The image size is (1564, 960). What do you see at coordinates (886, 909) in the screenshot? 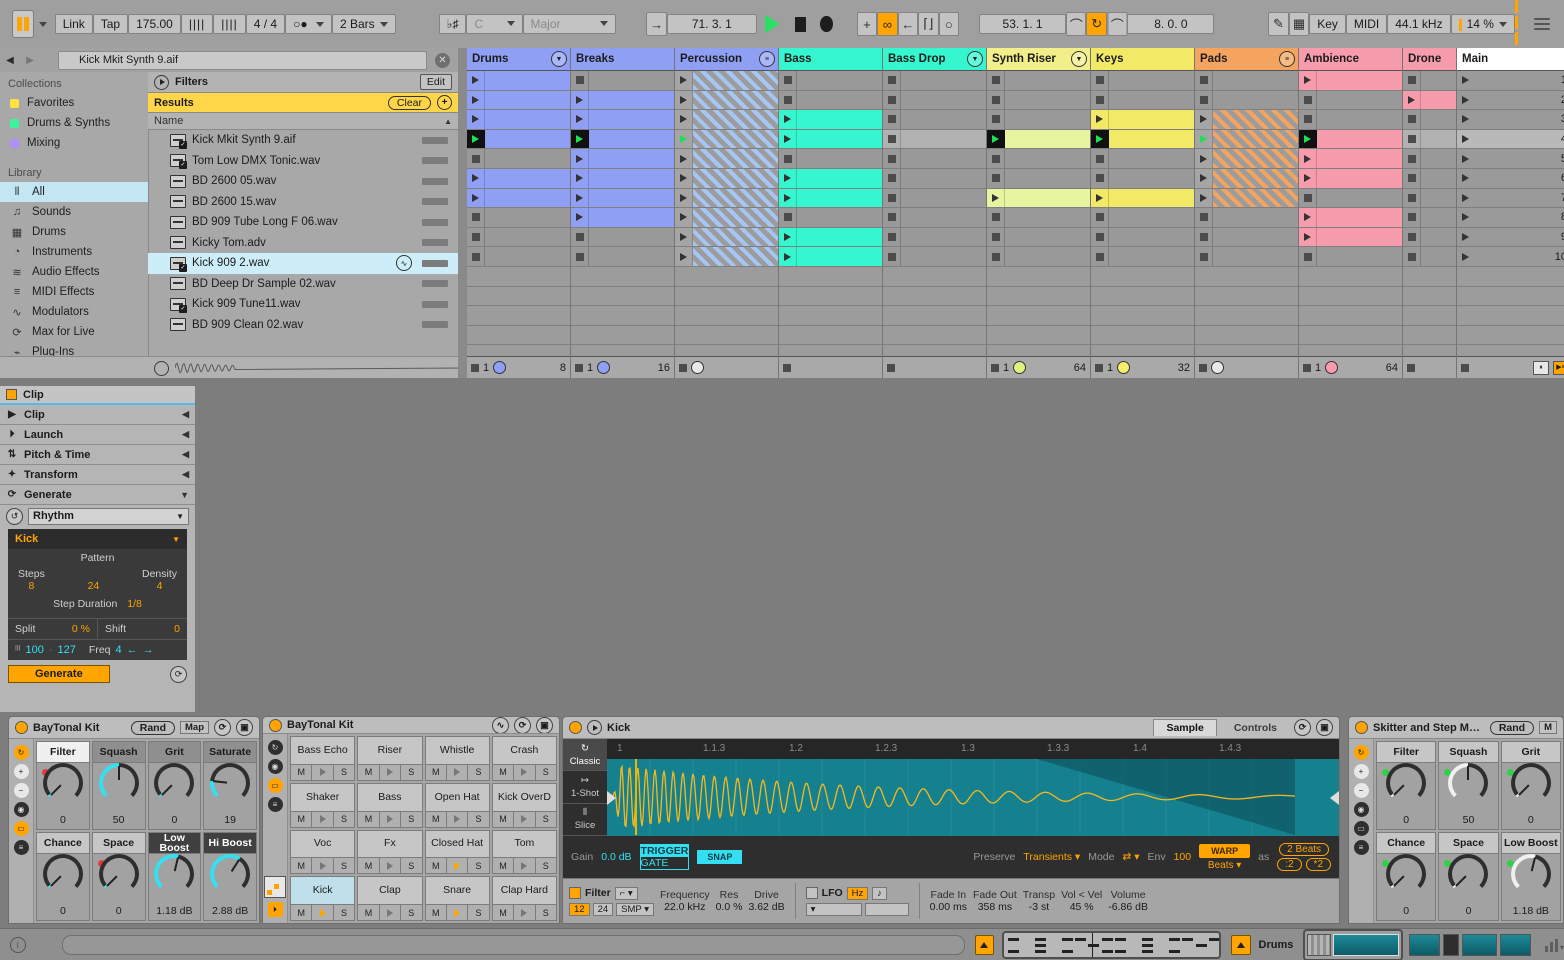
I see `lfo-rate-field` at bounding box center [886, 909].